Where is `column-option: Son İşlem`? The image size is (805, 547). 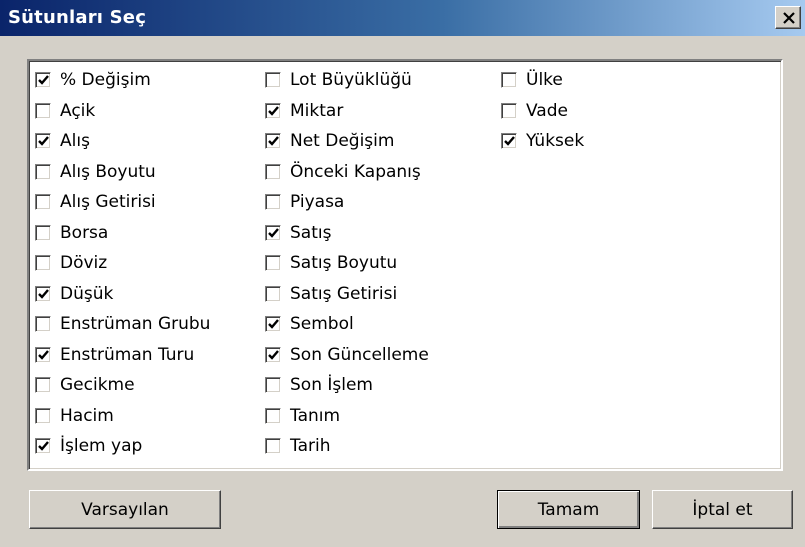
column-option: Son İşlem is located at coordinates (347, 385).